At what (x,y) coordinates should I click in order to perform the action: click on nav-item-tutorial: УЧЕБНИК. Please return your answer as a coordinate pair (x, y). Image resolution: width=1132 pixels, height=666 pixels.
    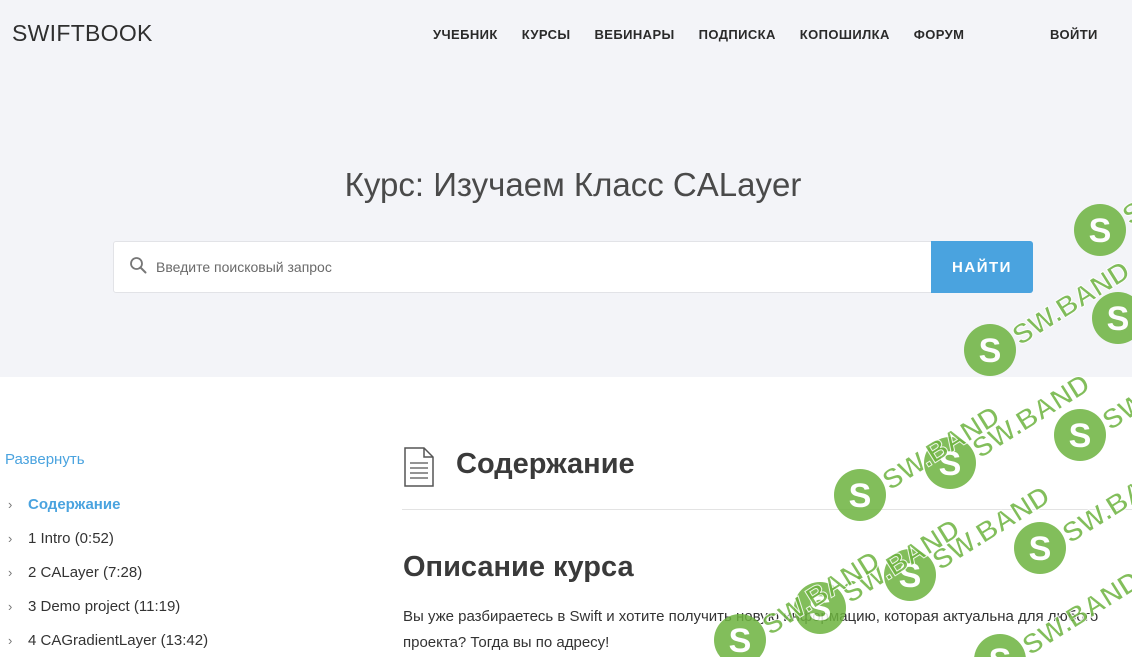
    Looking at the image, I should click on (465, 34).